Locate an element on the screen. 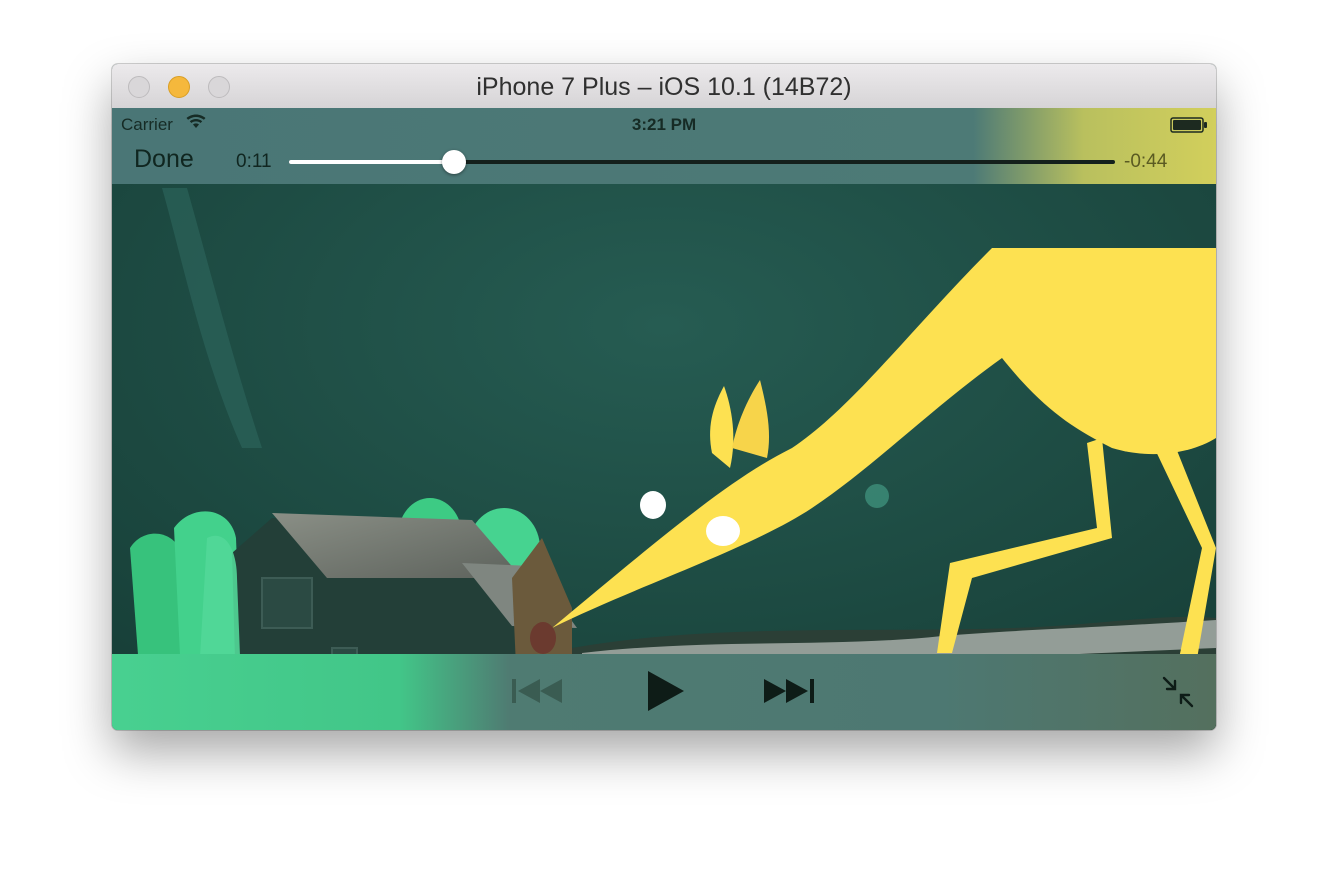  done-button: Done is located at coordinates (164, 159).